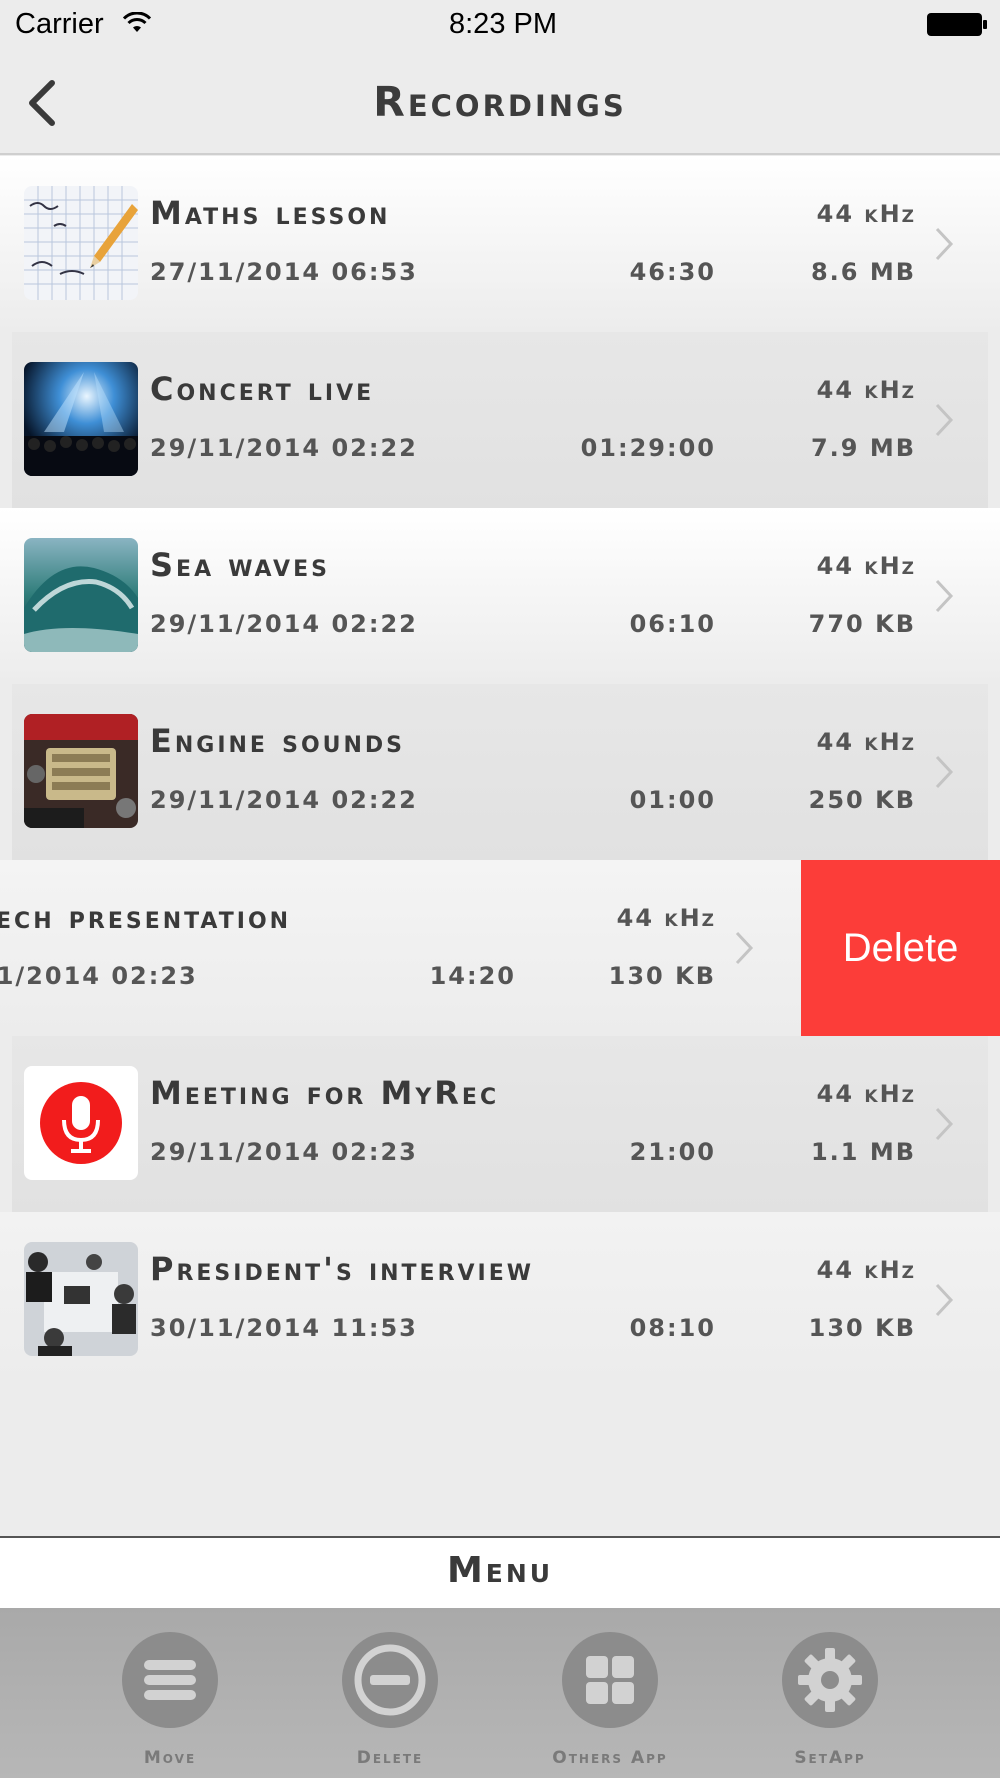 The height and width of the screenshot is (1778, 1000). I want to click on engine-thumbnail, so click(81, 771).